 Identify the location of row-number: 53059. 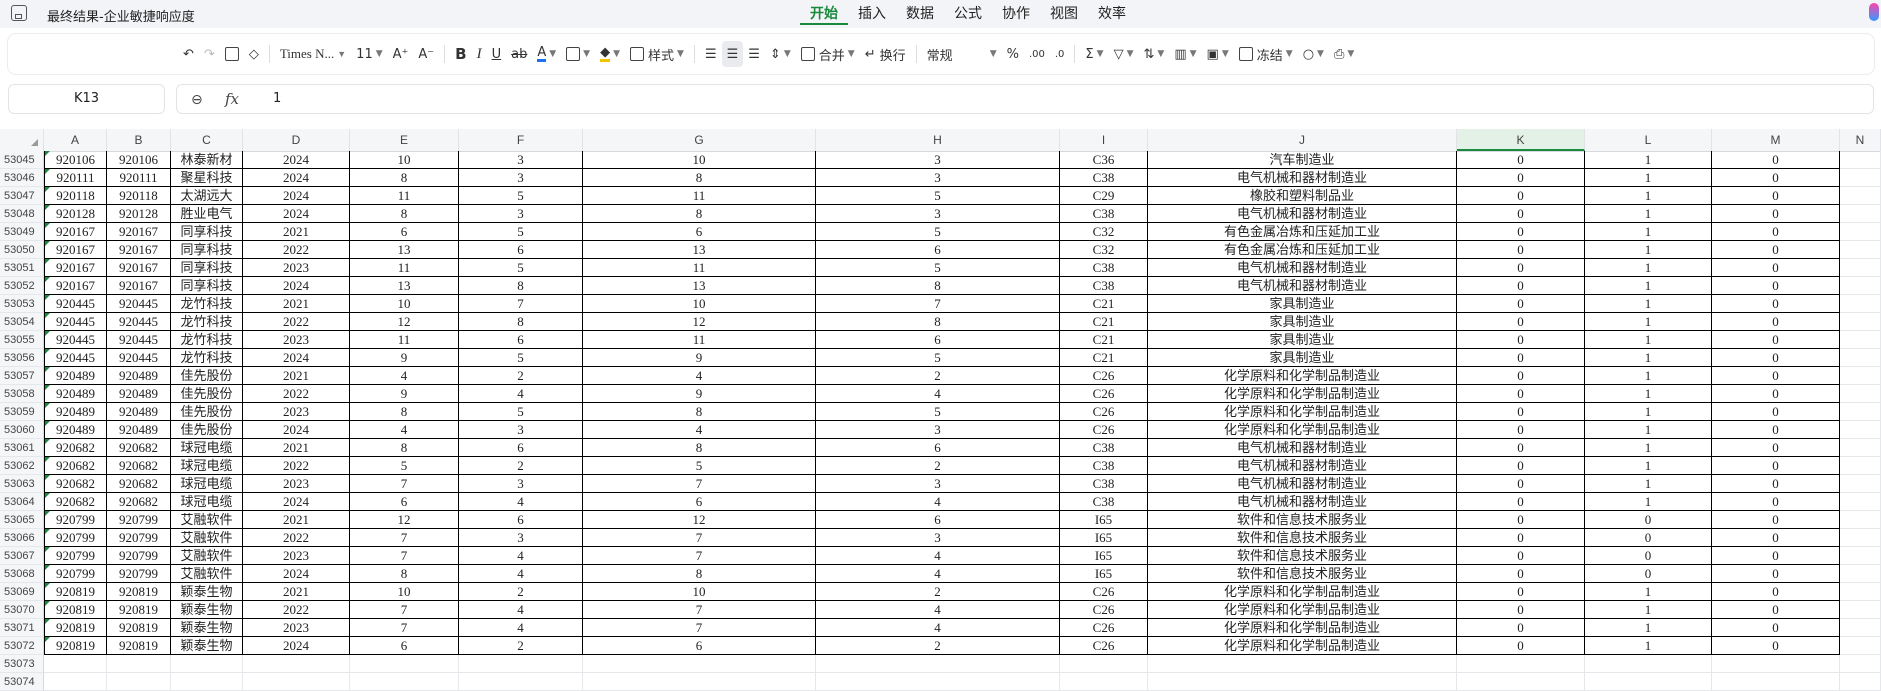
(22, 412).